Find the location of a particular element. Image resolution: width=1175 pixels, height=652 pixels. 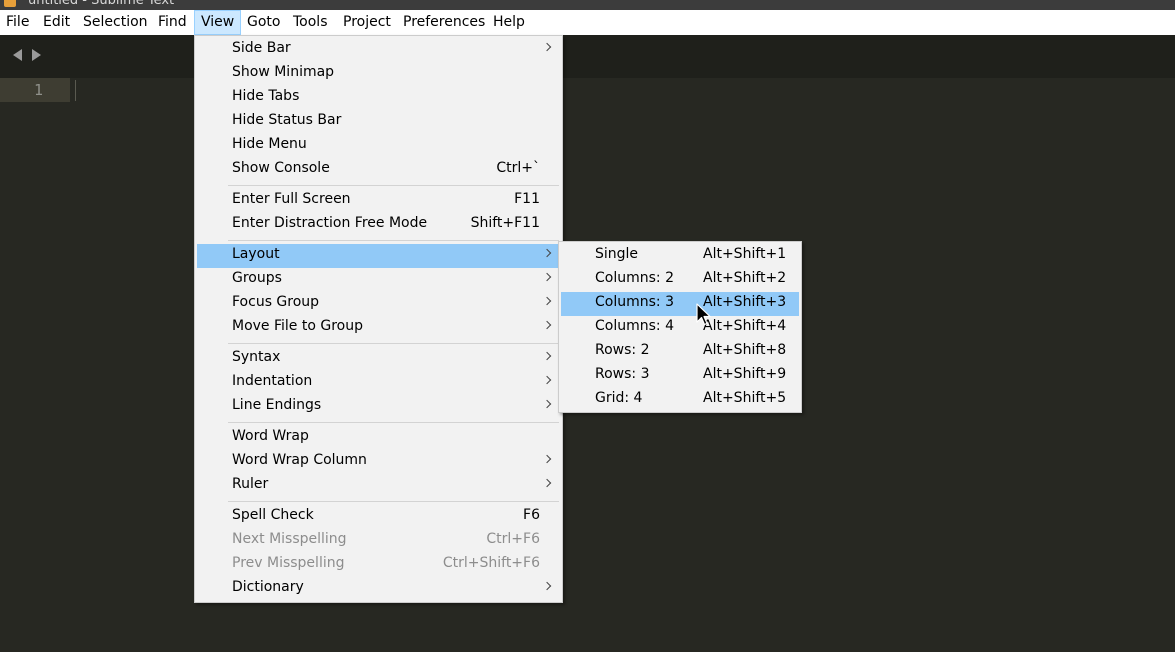

menu-item-label: Show Console is located at coordinates (281, 168).